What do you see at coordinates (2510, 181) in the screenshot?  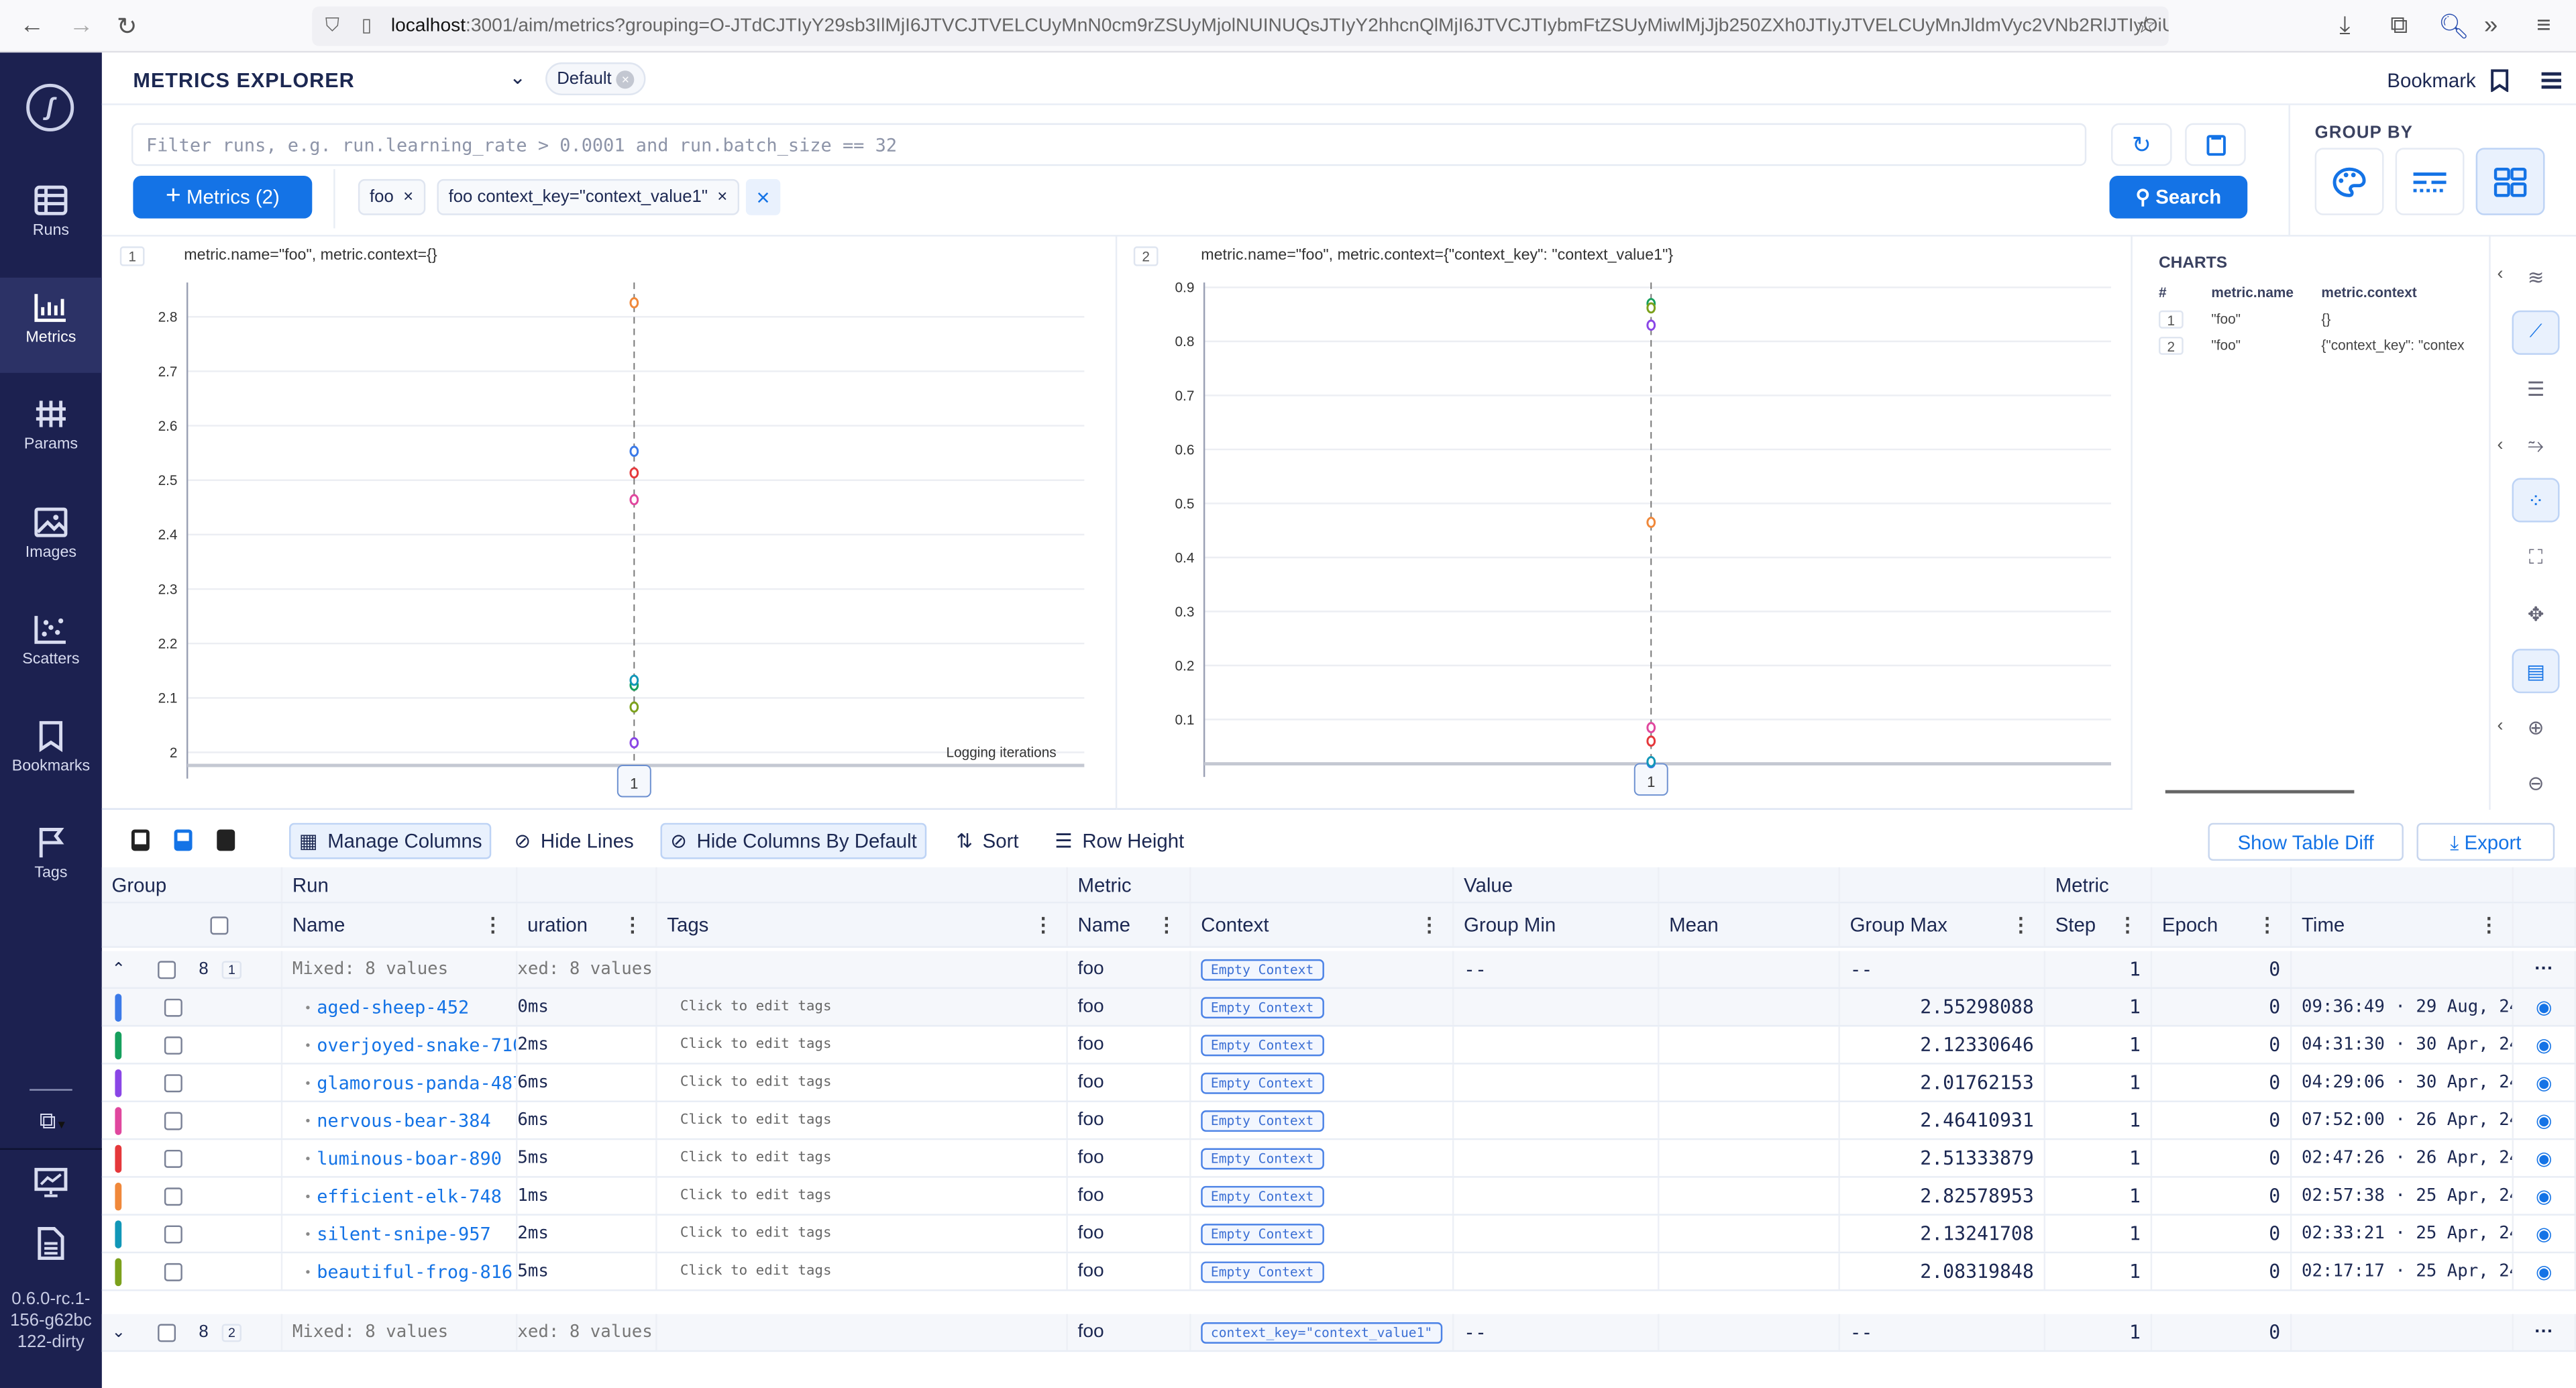 I see `group-by-chart-button` at bounding box center [2510, 181].